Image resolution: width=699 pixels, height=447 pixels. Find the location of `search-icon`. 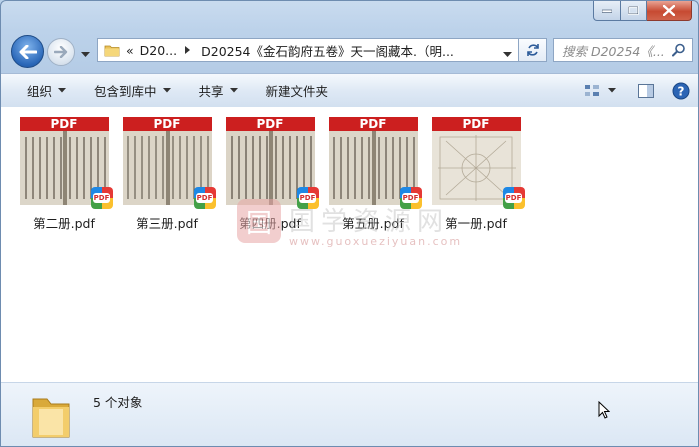

search-icon is located at coordinates (679, 50).